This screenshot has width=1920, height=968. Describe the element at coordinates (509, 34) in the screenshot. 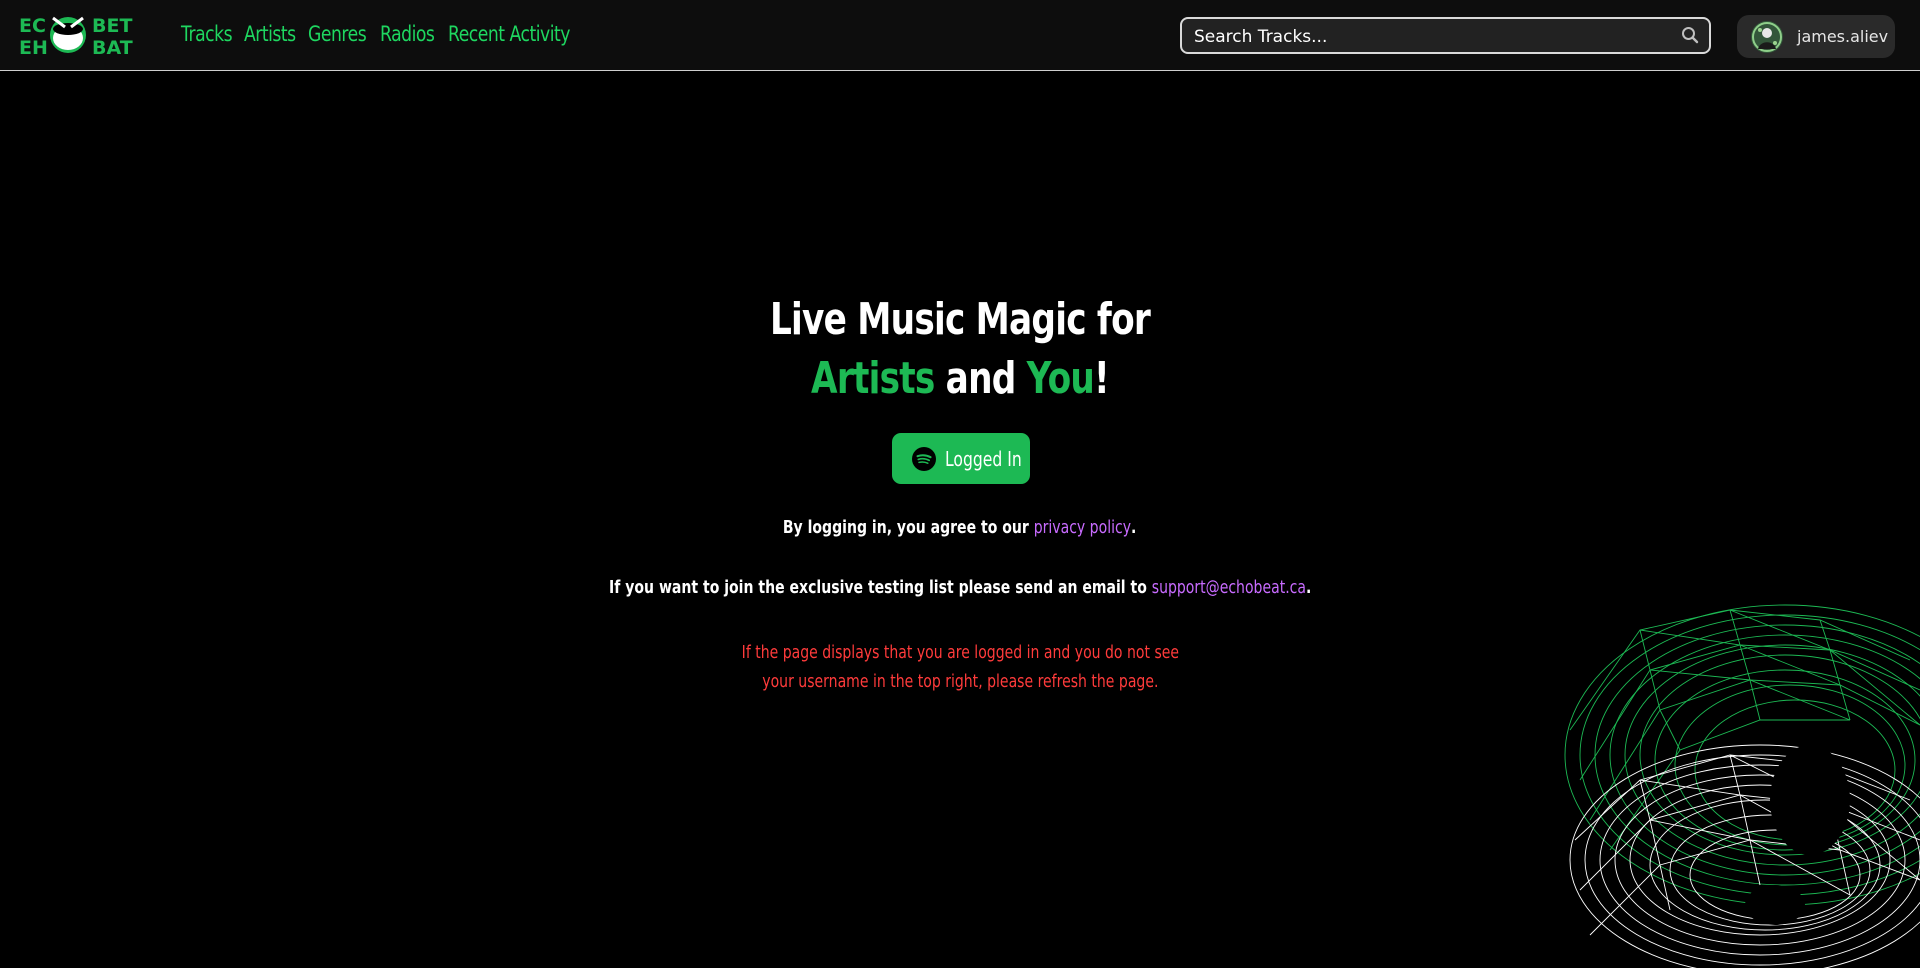

I see `nav-recent-activity: Recent Activity` at that location.